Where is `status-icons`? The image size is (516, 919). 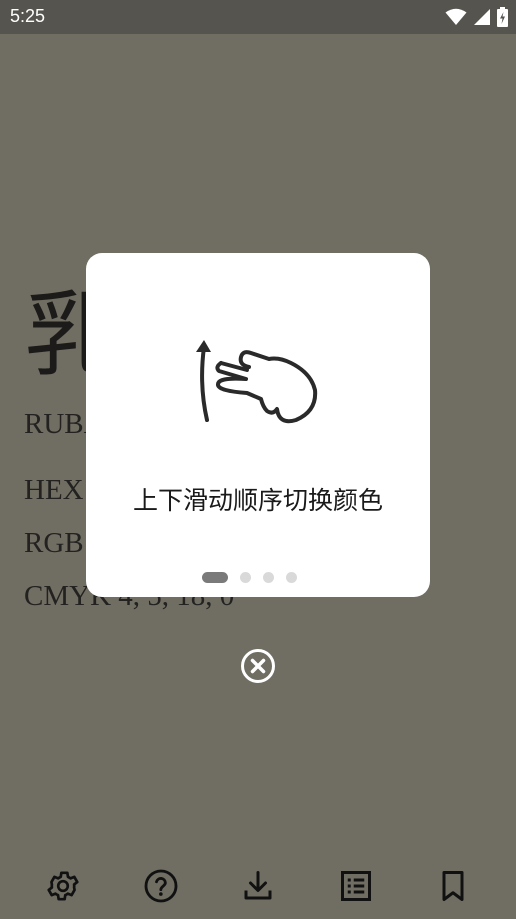 status-icons is located at coordinates (476, 17).